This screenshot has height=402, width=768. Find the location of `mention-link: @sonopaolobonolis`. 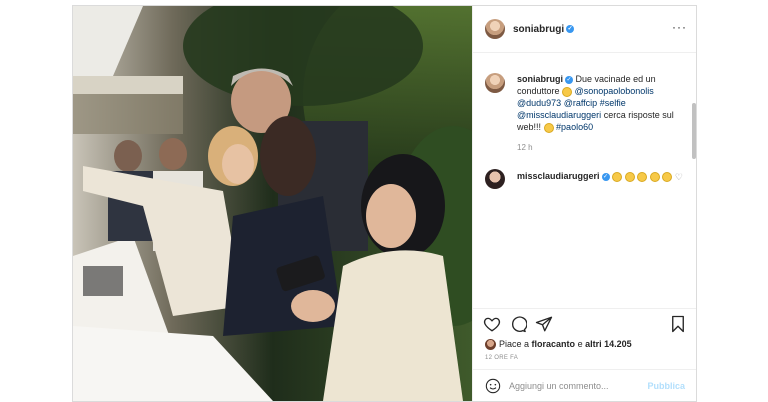

mention-link: @sonopaolobonolis is located at coordinates (614, 91).